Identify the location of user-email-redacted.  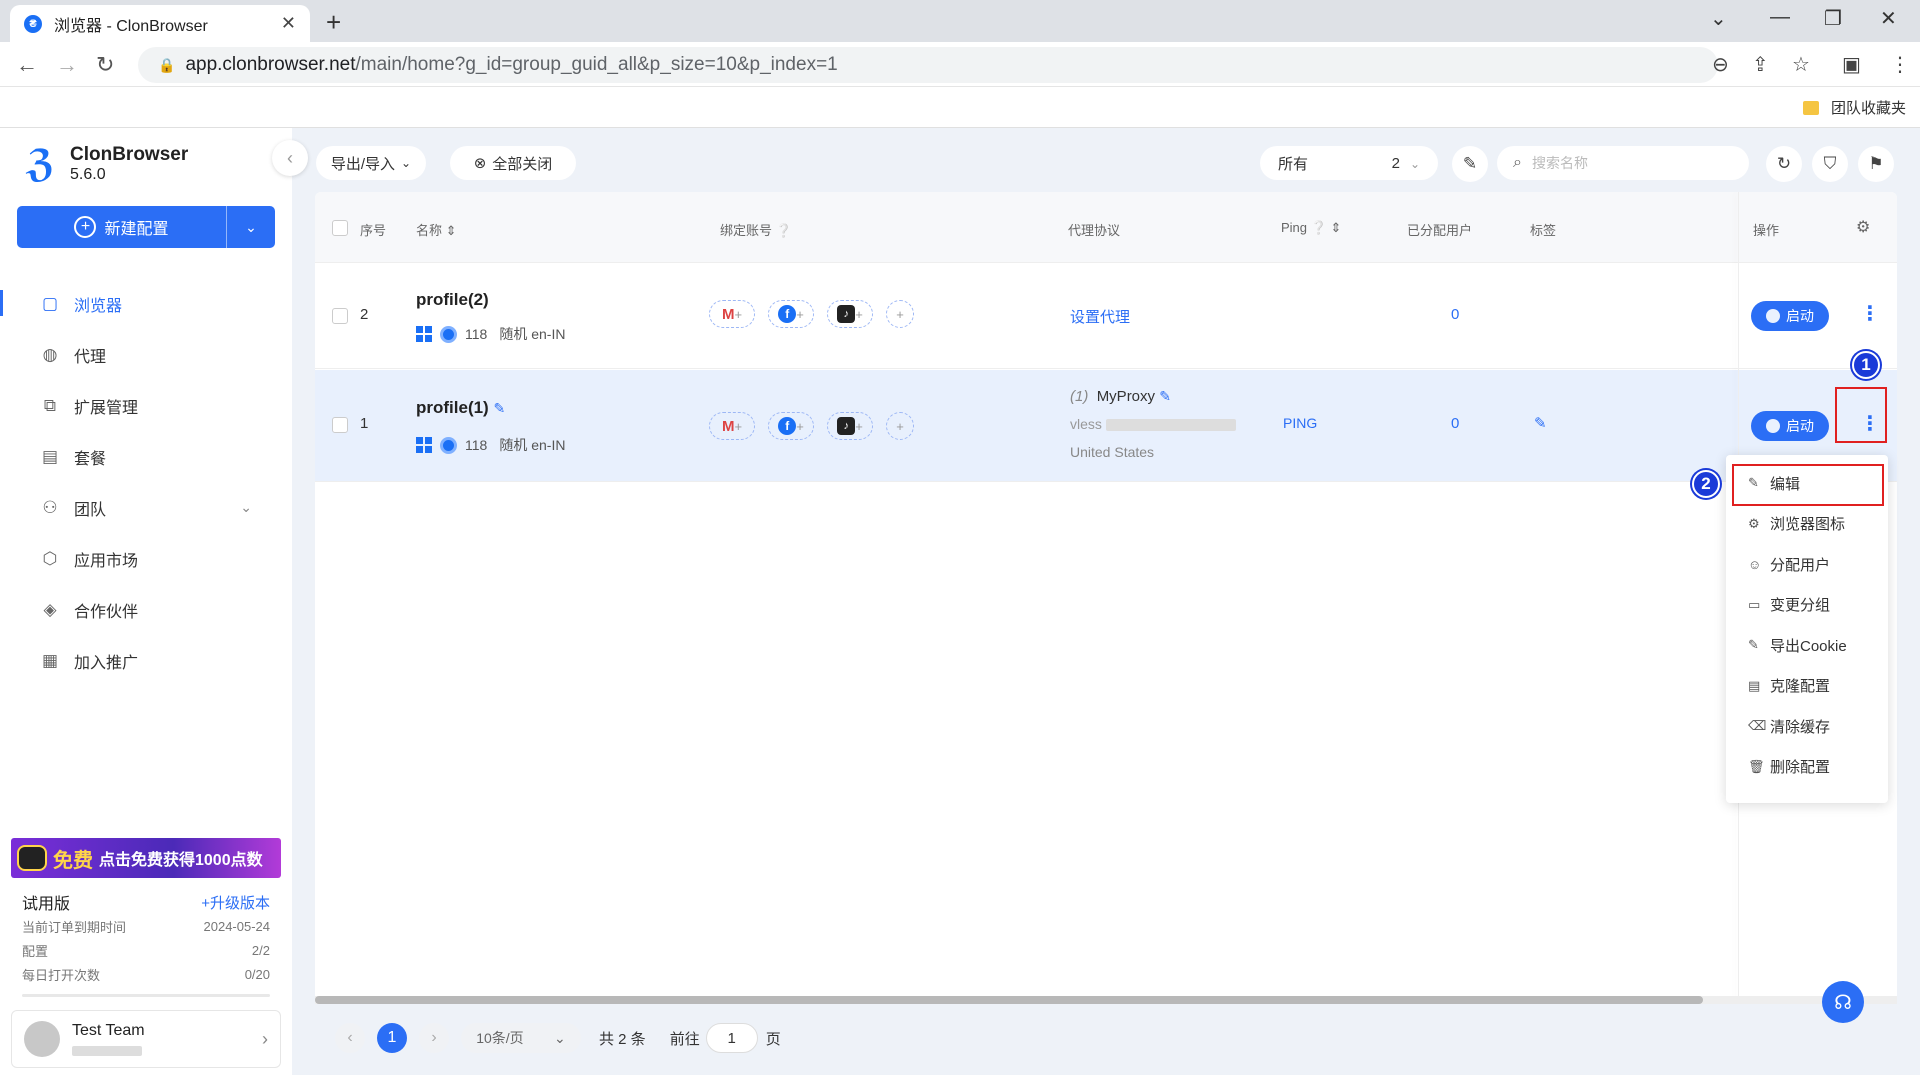
(107, 1051).